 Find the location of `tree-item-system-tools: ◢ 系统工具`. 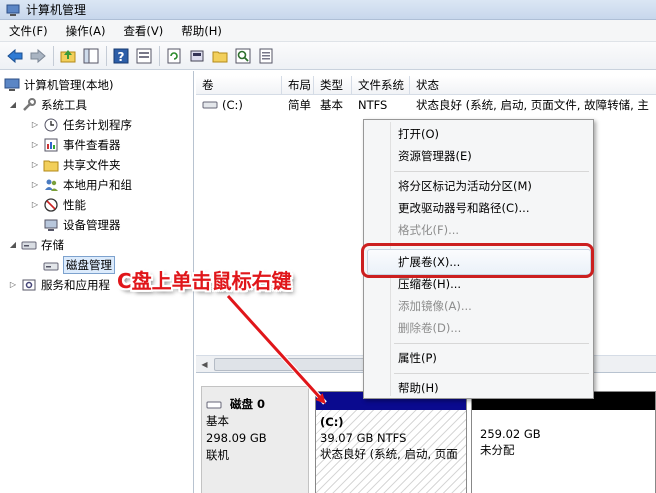

tree-item-system-tools: ◢ 系统工具 is located at coordinates (47, 104).